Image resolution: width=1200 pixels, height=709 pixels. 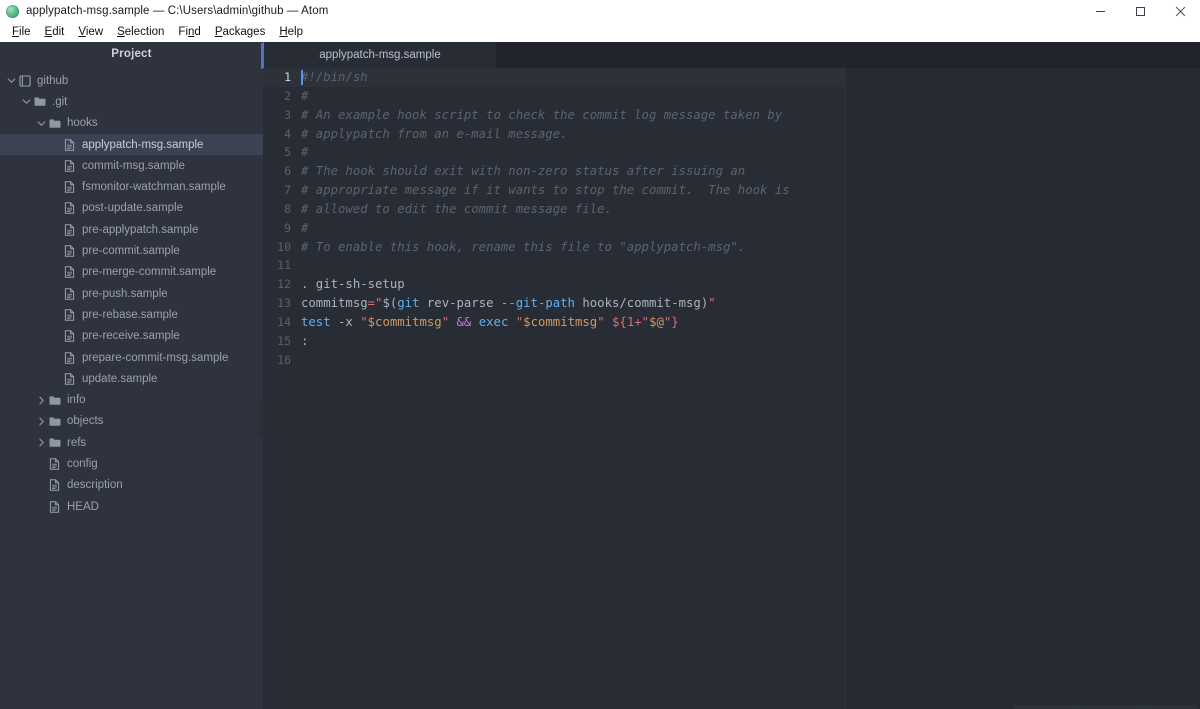 What do you see at coordinates (131, 357) in the screenshot?
I see `tree-item-prepare-commit-msg-sample: prepare-commit-msg.sample` at bounding box center [131, 357].